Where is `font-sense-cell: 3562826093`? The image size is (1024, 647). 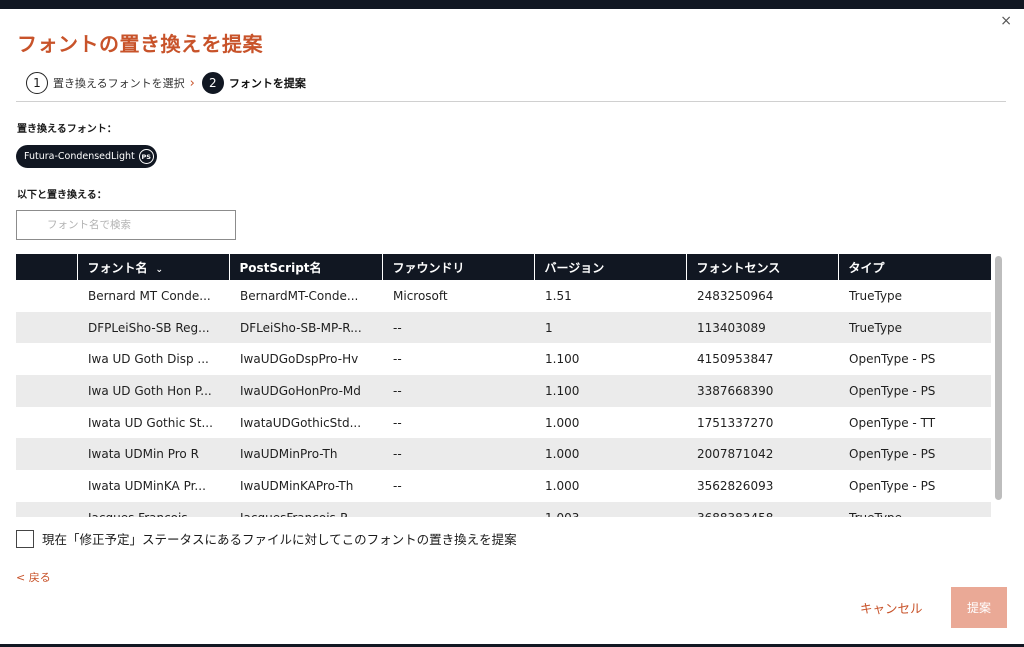
font-sense-cell: 3562826093 is located at coordinates (735, 485).